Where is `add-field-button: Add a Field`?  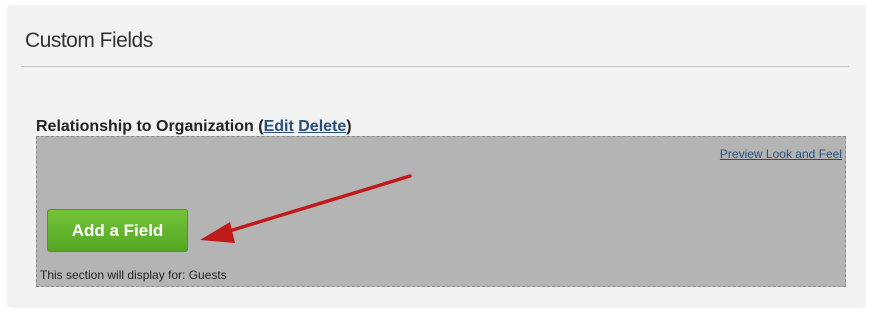
add-field-button: Add a Field is located at coordinates (117, 230).